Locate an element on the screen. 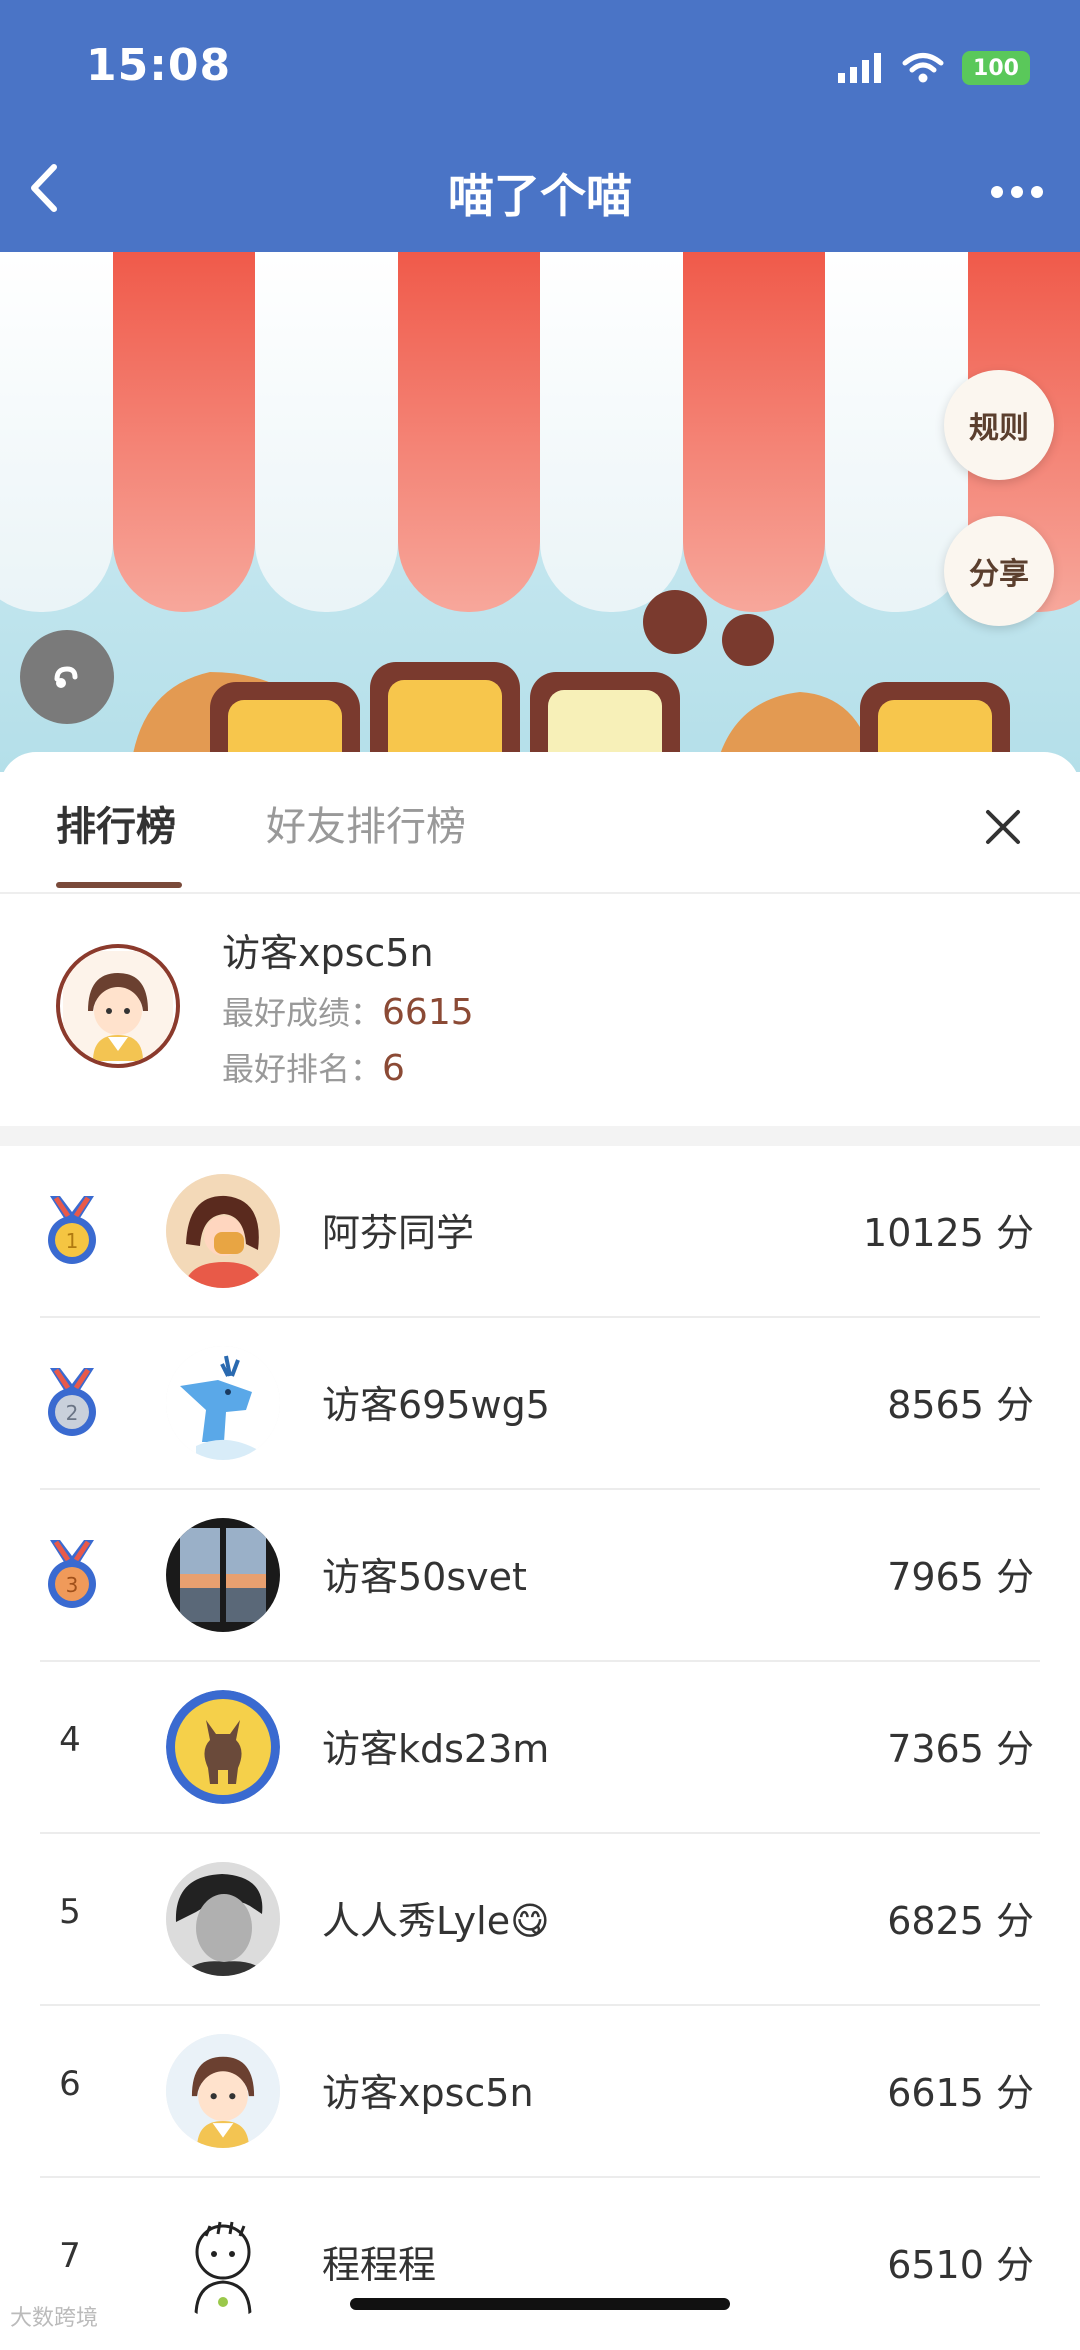  share-button: 分享 is located at coordinates (999, 571).